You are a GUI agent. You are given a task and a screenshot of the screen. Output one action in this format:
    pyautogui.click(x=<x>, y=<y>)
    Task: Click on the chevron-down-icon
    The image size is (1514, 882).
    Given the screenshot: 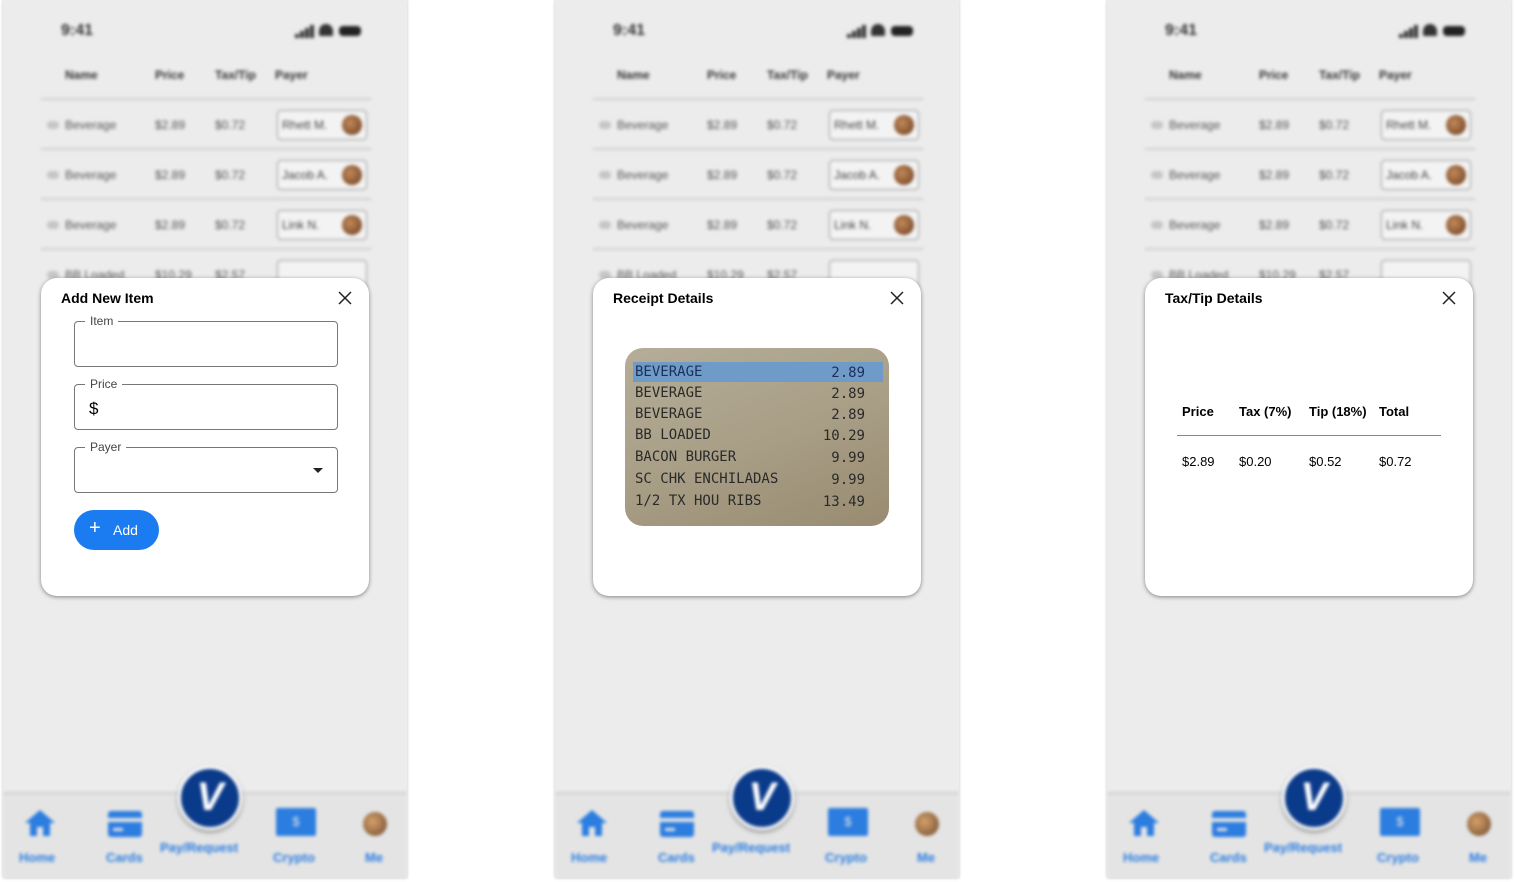 What is the action you would take?
    pyautogui.click(x=318, y=470)
    